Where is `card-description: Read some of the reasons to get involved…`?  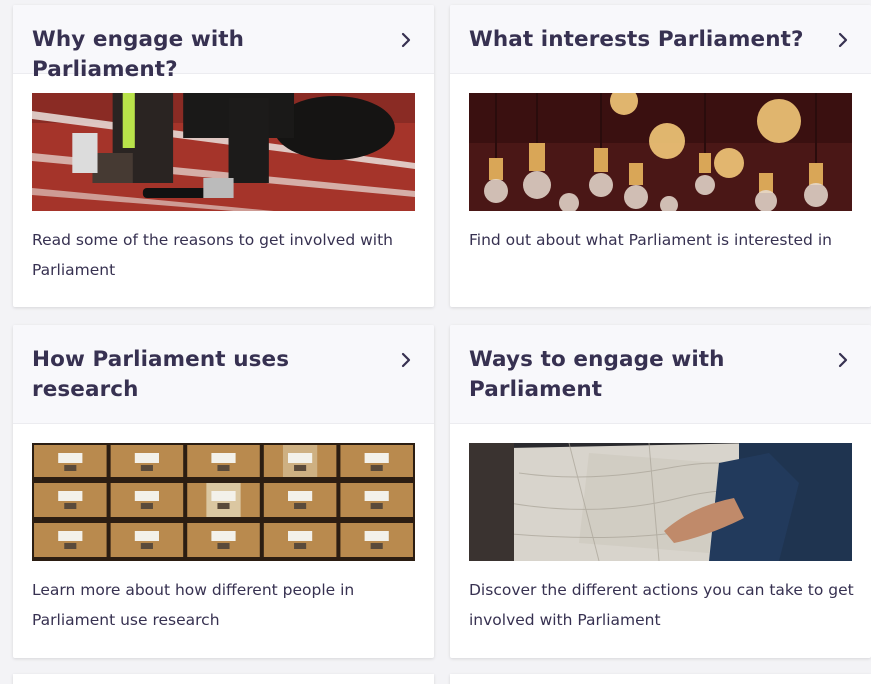
card-description: Read some of the reasons to get involved… is located at coordinates (212, 255).